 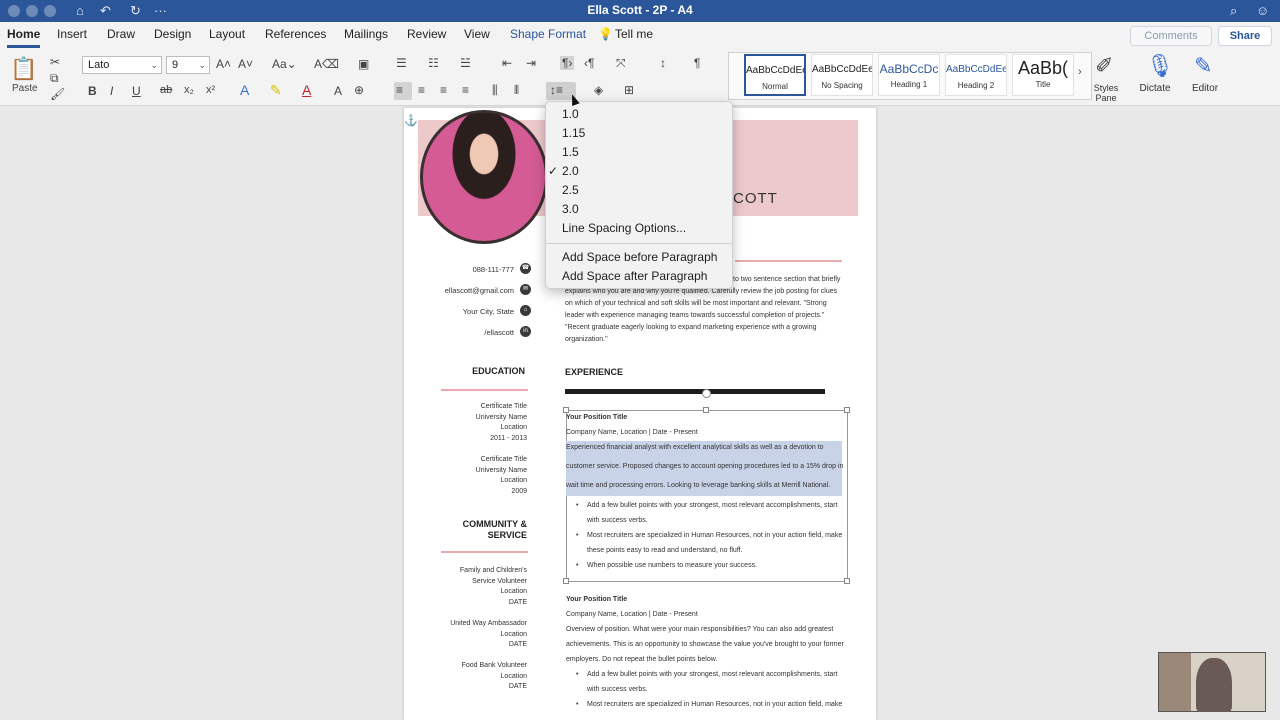 I want to click on paste-icon: 📋, so click(x=23, y=69).